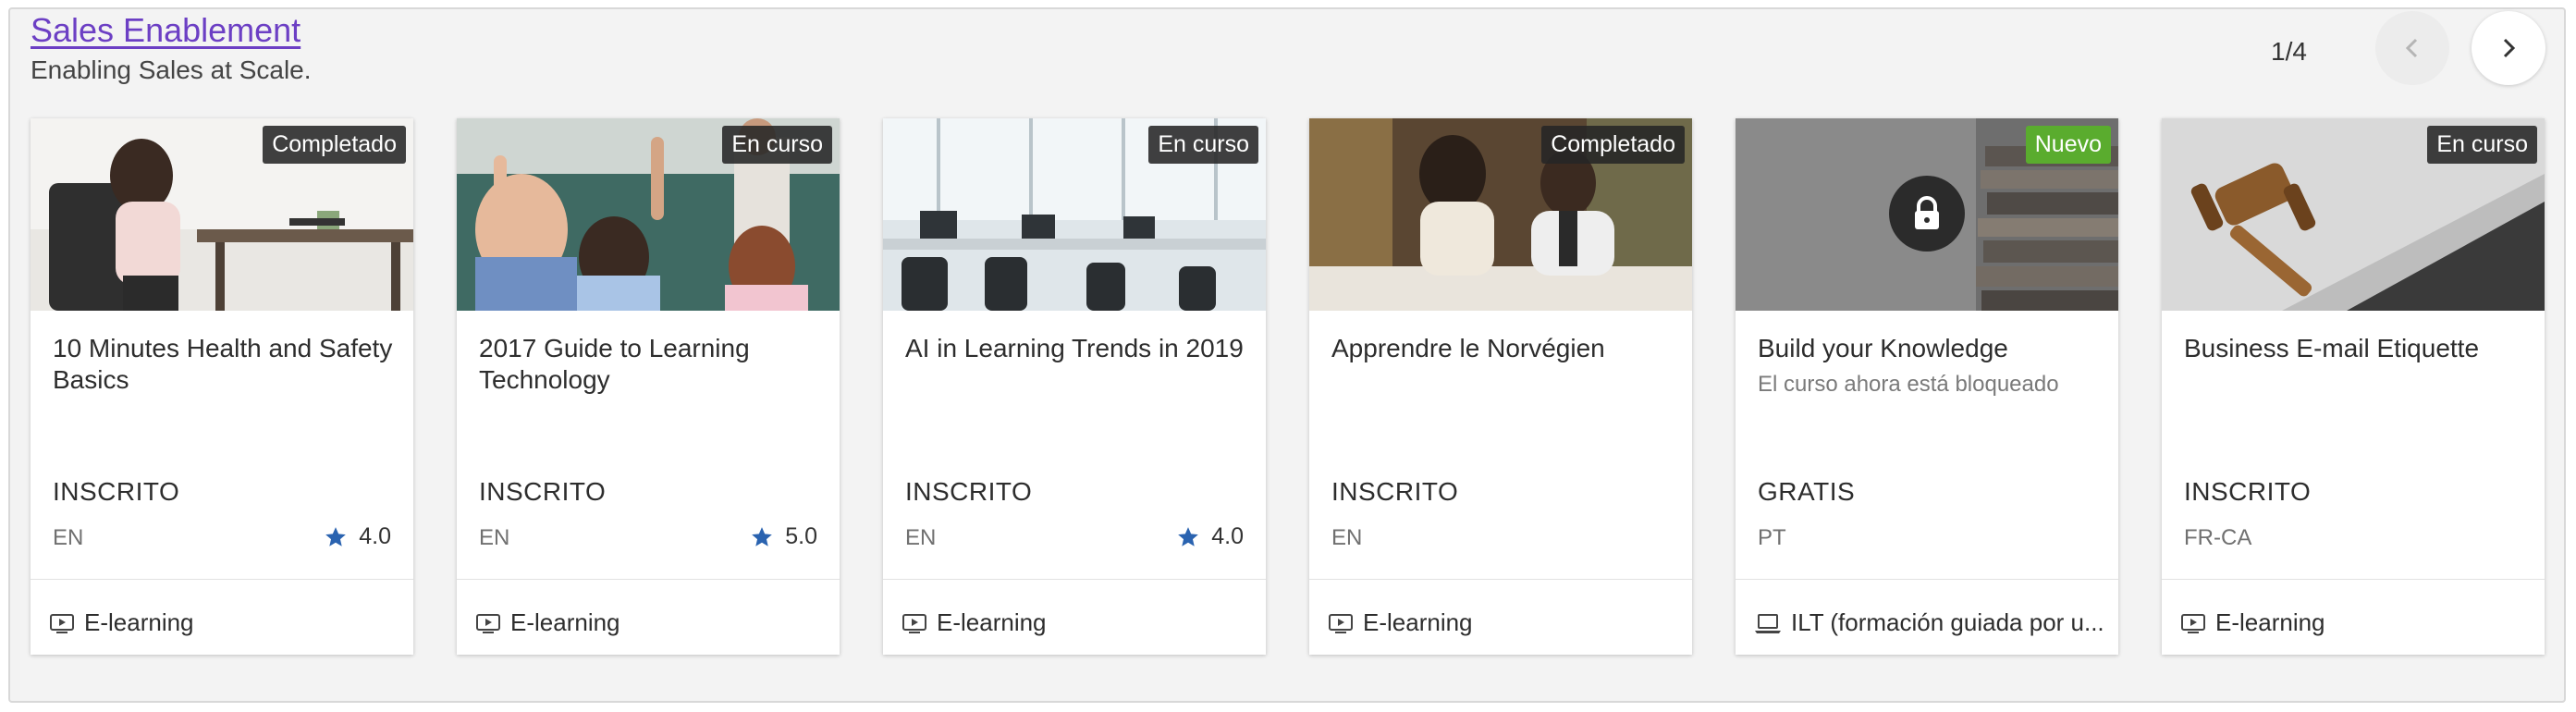 The height and width of the screenshot is (712, 2576). Describe the element at coordinates (801, 536) in the screenshot. I see `rating-value: 5.0` at that location.